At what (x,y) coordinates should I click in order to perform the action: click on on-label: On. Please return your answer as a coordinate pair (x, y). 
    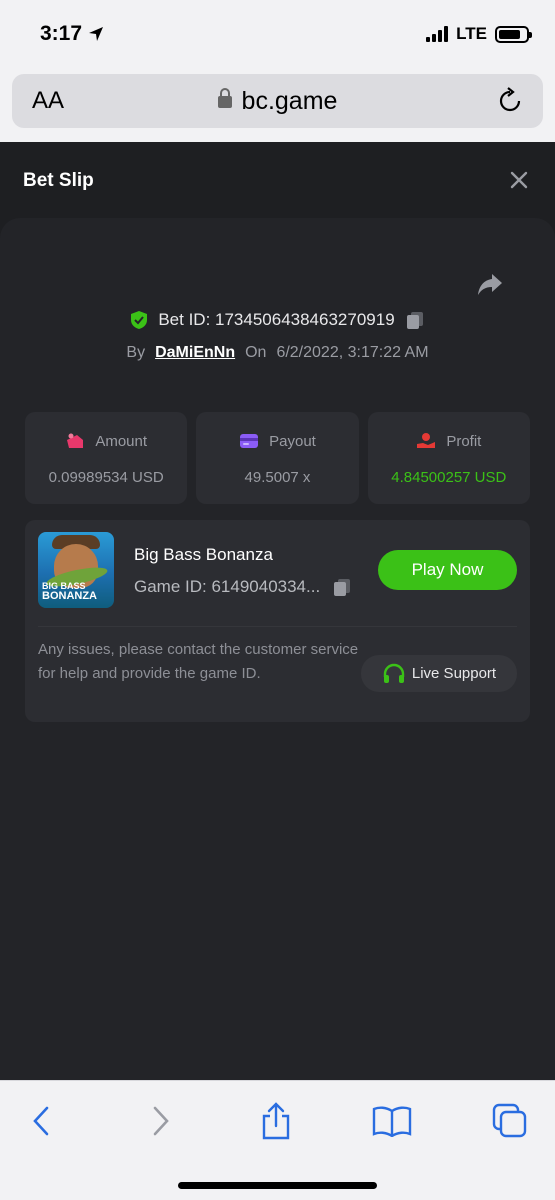
    Looking at the image, I should click on (256, 352).